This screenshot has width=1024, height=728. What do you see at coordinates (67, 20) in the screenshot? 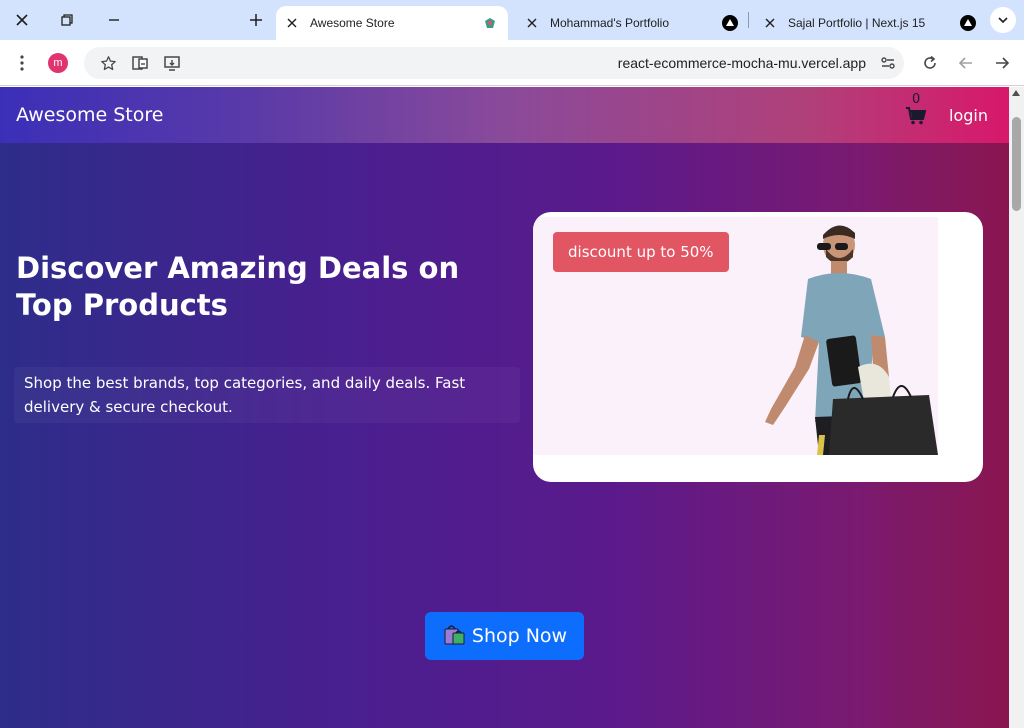
I see `restore-window-icon` at bounding box center [67, 20].